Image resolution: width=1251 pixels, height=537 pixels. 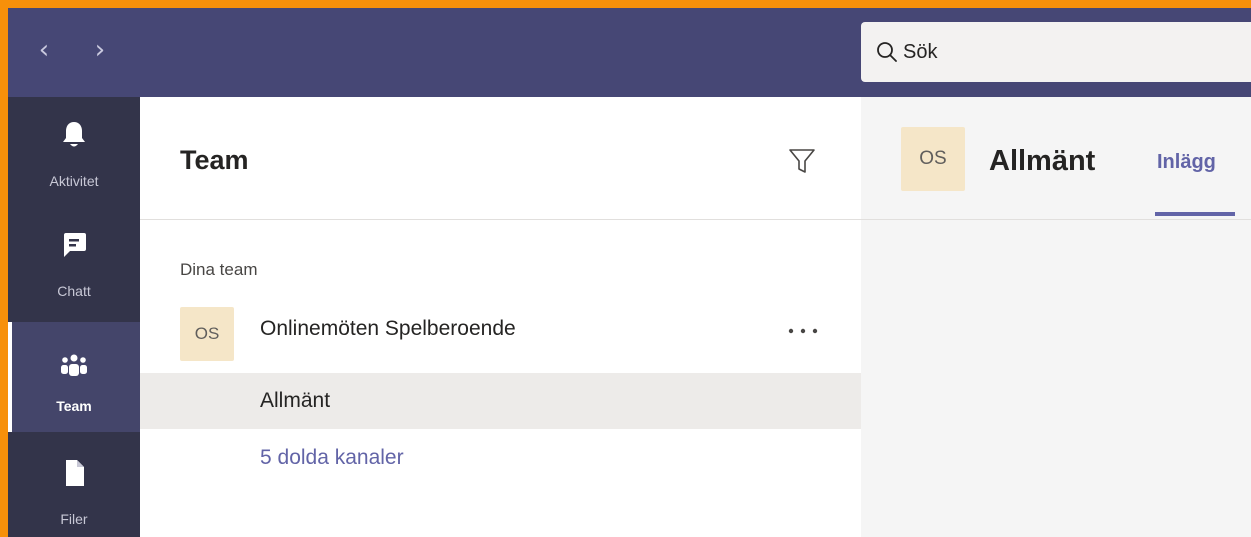 What do you see at coordinates (388, 328) in the screenshot?
I see `team-name: Onlinemöten Spelberoende` at bounding box center [388, 328].